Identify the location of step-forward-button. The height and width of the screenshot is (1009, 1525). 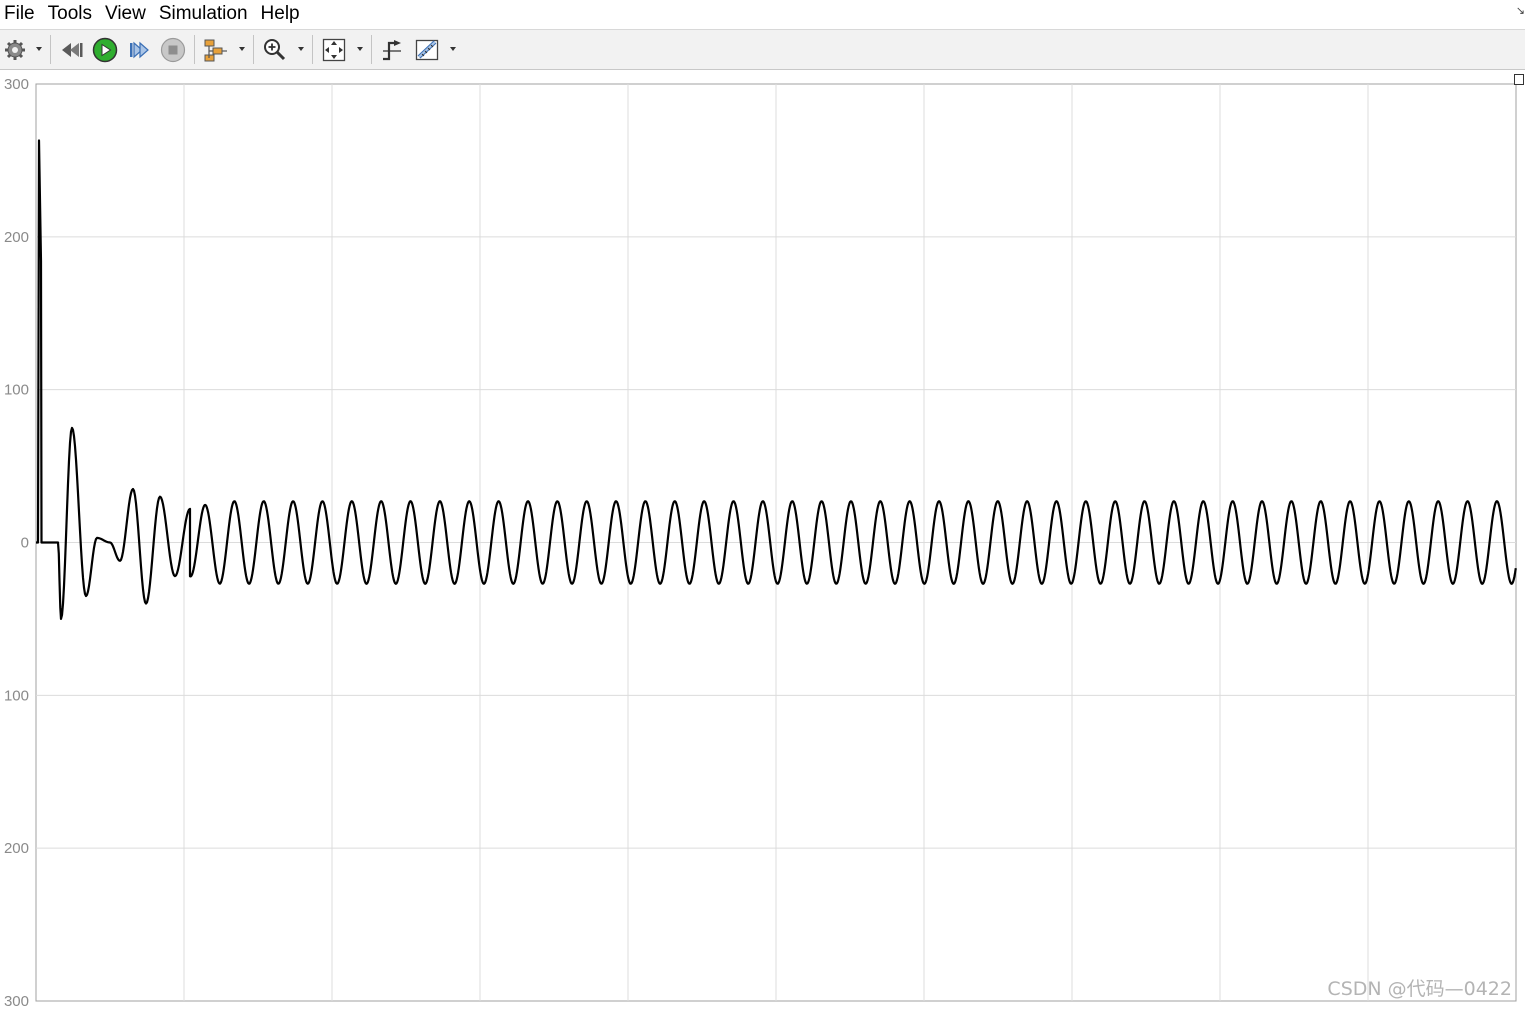
(139, 49).